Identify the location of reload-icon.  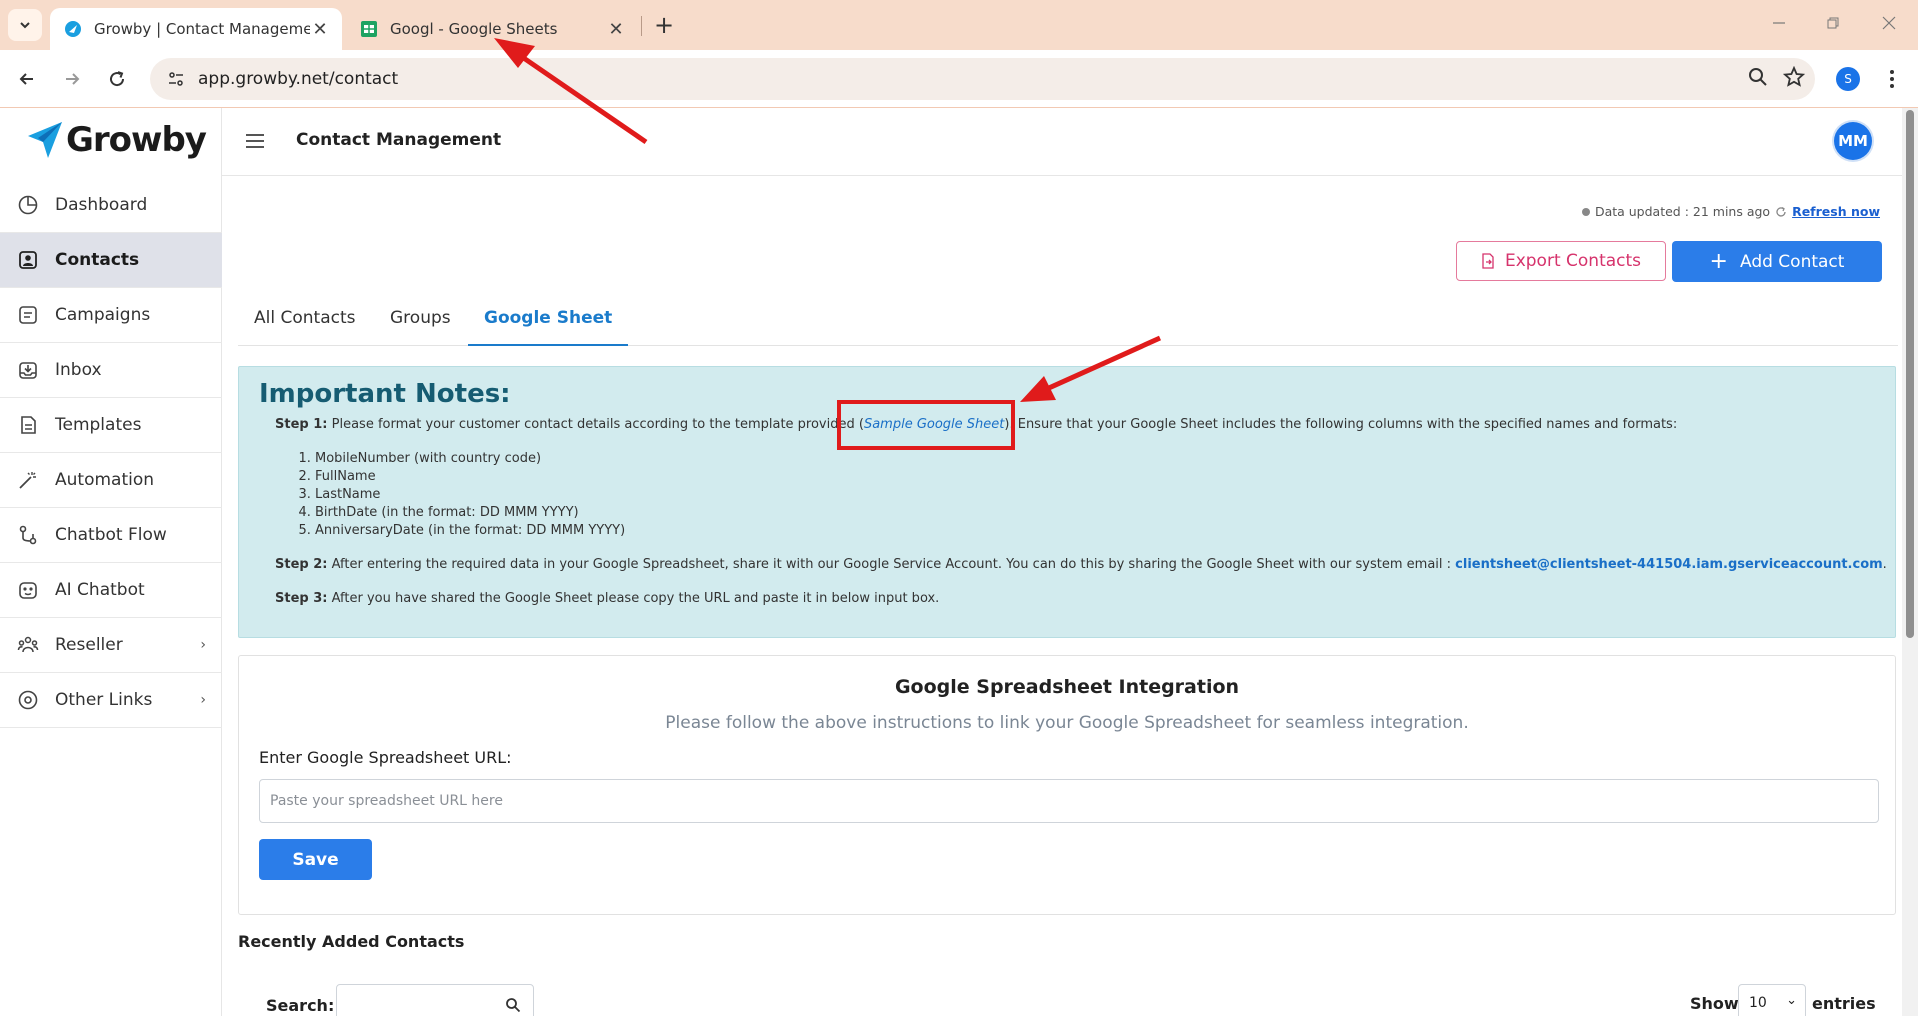
(117, 79).